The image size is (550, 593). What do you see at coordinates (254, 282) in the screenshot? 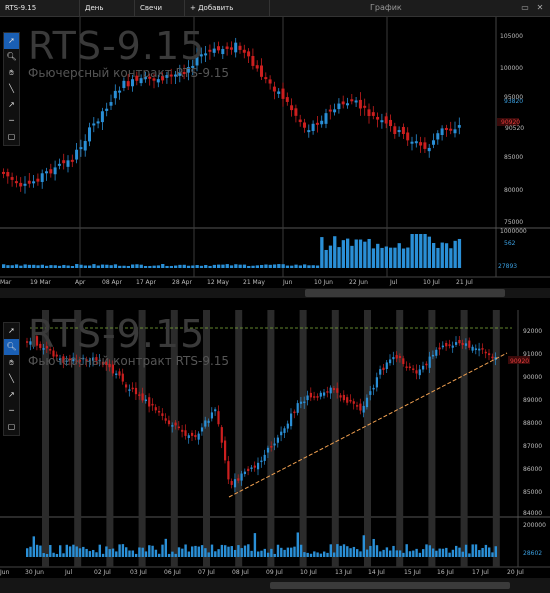
I see `time-tick: 21 May` at bounding box center [254, 282].